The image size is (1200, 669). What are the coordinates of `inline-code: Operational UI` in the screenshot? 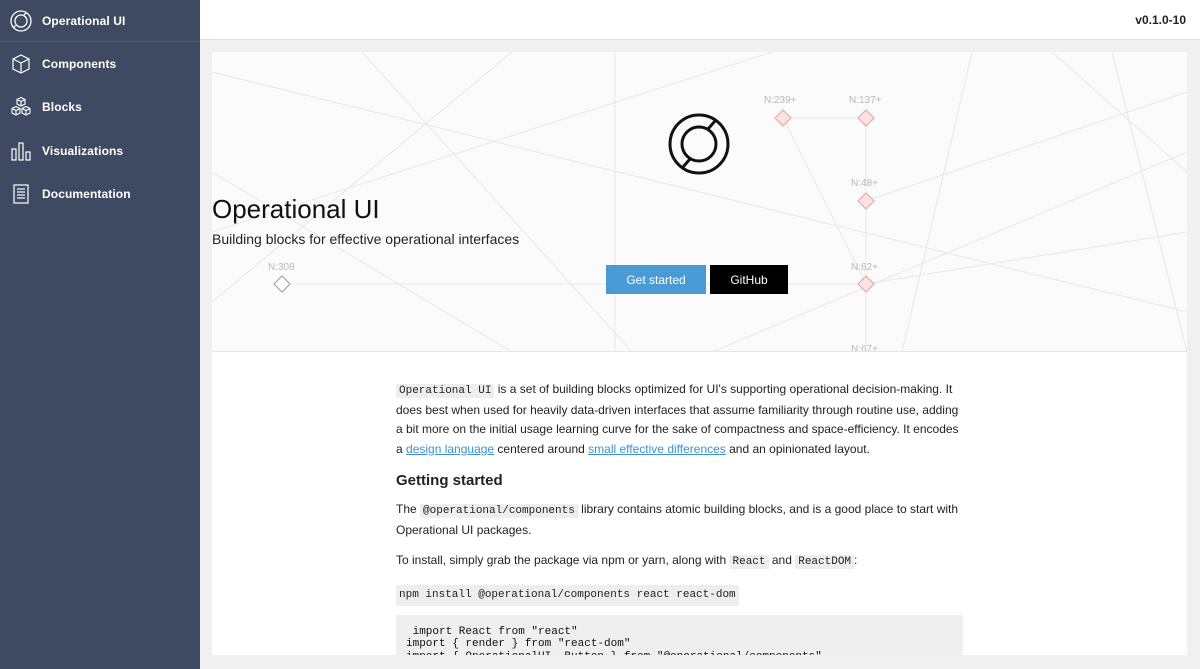 It's located at (445, 391).